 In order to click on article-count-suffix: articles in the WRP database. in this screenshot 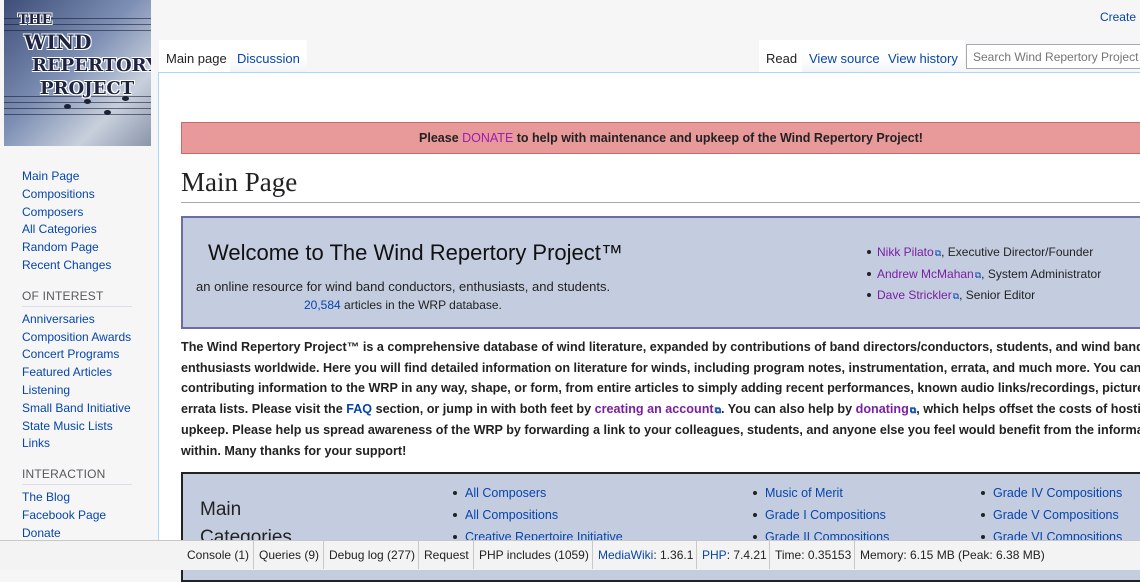, I will do `click(421, 305)`.